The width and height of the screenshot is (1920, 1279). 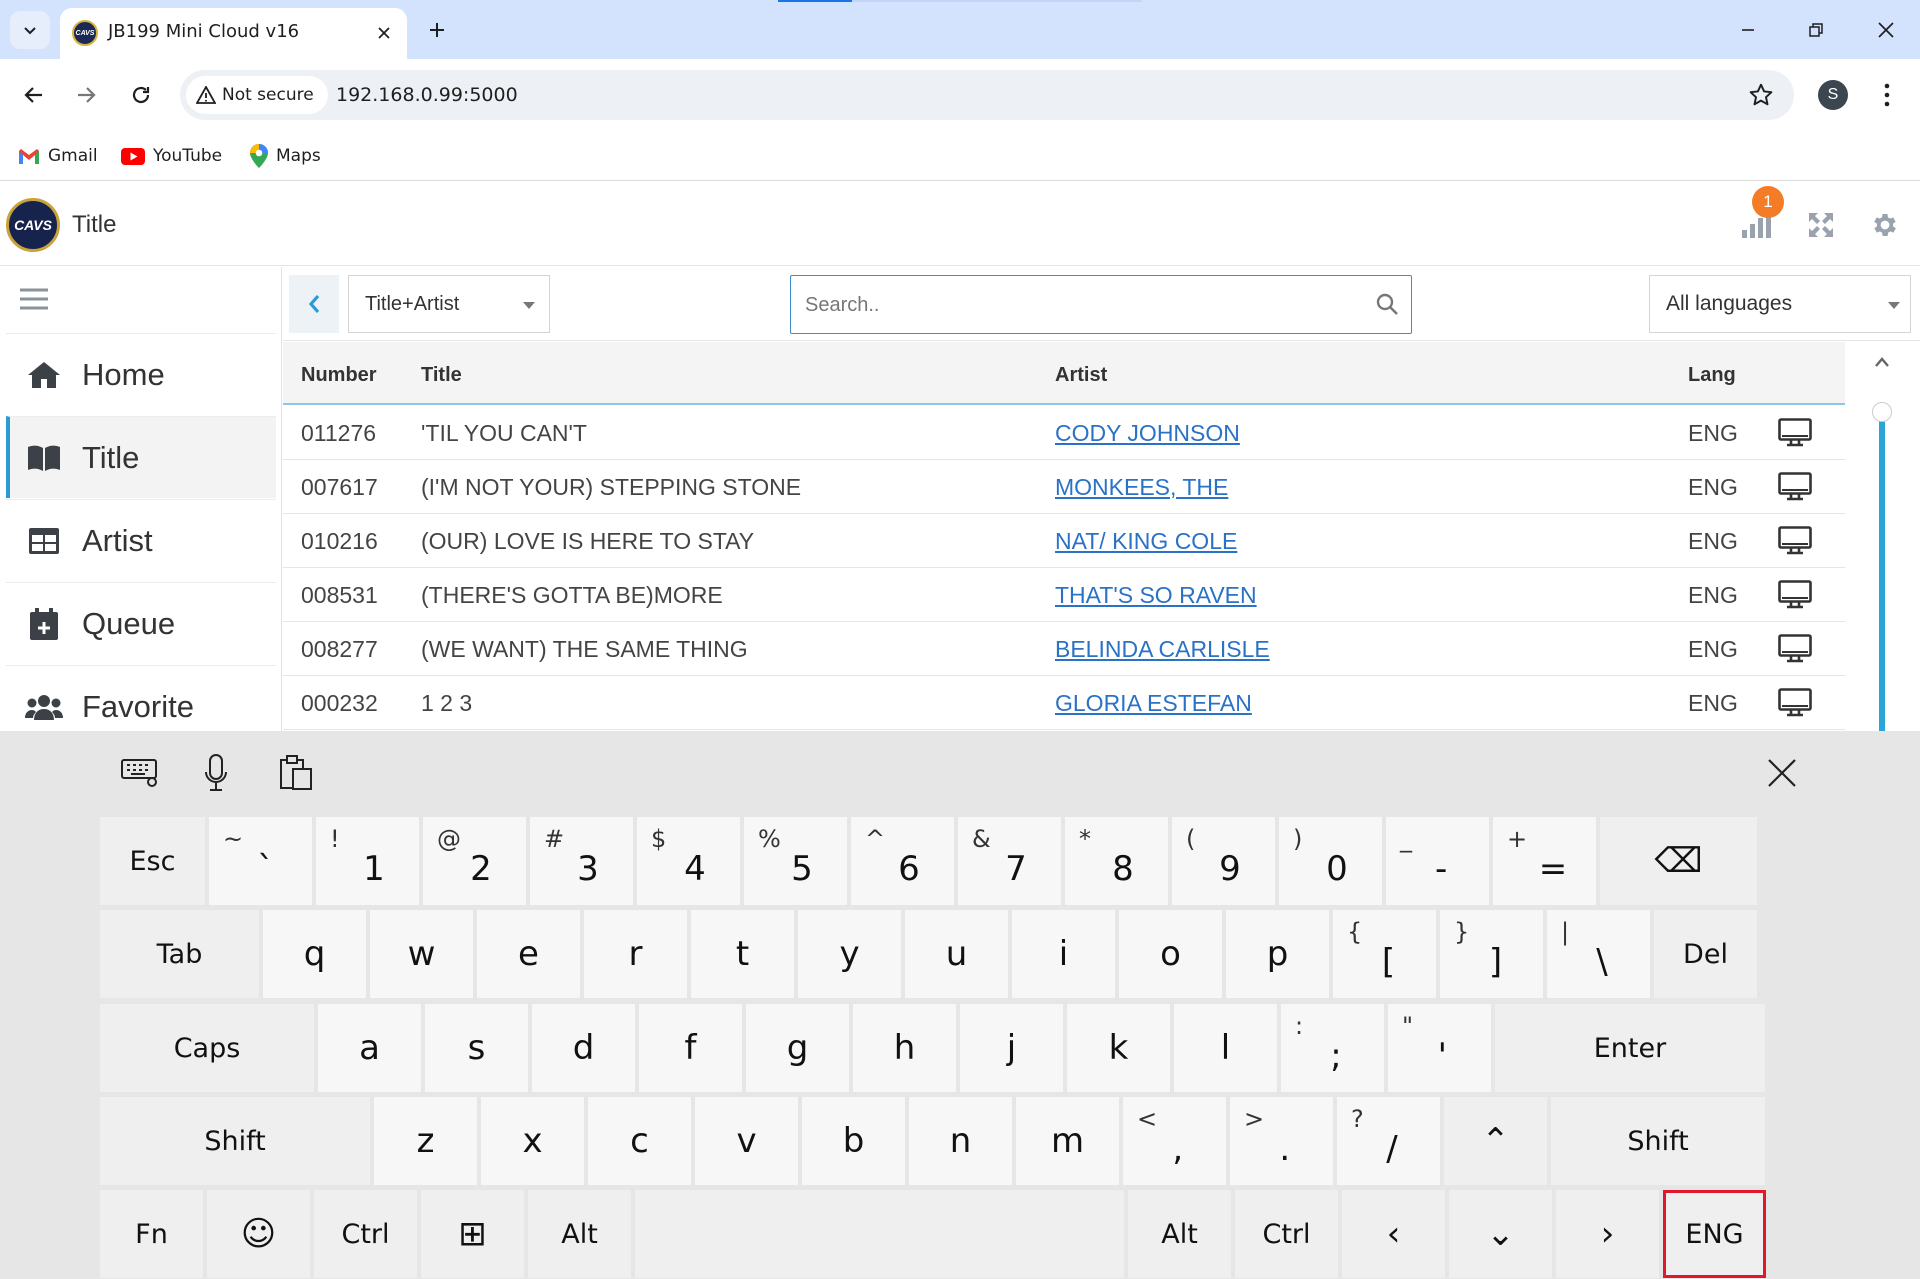 I want to click on key-symbol: ⌄, so click(x=1500, y=1234).